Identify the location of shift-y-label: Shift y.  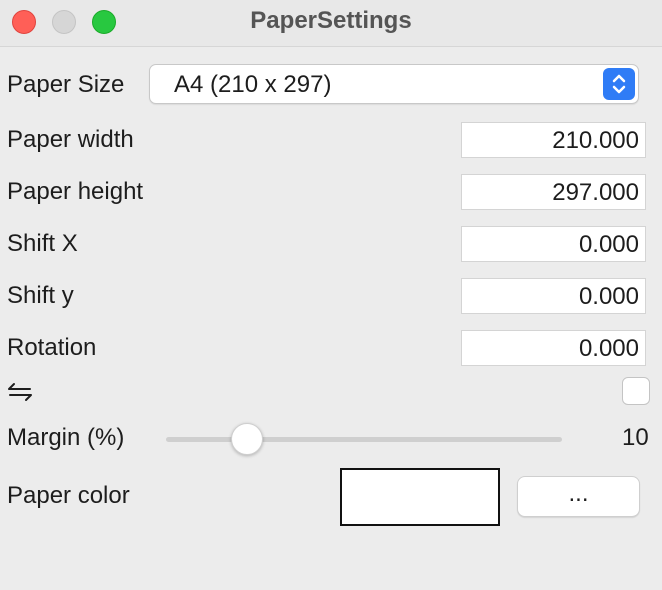
(40, 295).